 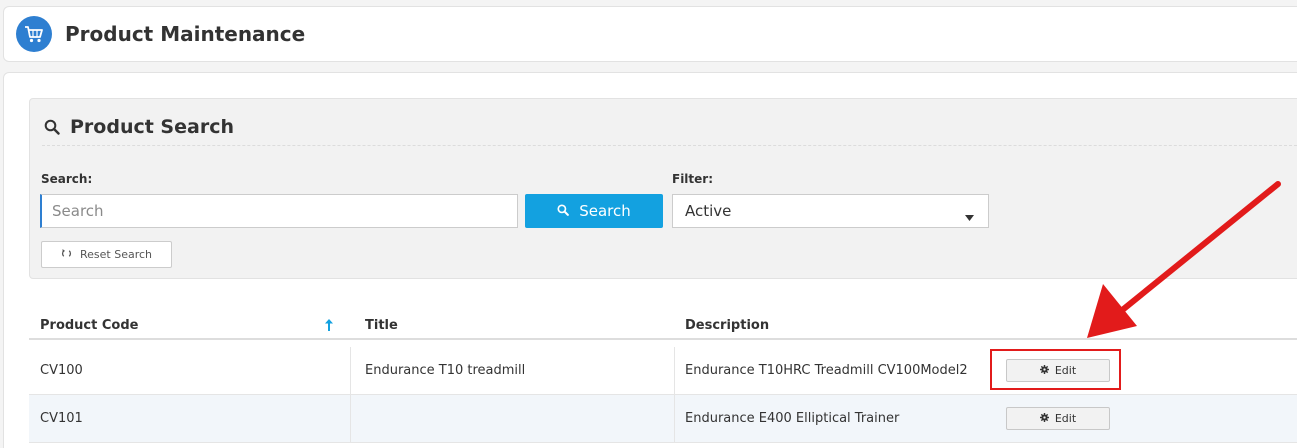 What do you see at coordinates (792, 418) in the screenshot?
I see `cell-description: Endurance E400 Elliptical Trainer` at bounding box center [792, 418].